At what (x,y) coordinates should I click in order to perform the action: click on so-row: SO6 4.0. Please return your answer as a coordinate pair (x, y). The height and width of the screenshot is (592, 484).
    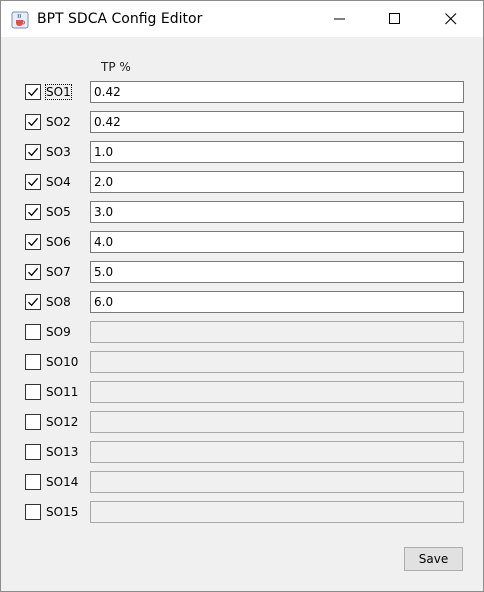
    Looking at the image, I should click on (242, 242).